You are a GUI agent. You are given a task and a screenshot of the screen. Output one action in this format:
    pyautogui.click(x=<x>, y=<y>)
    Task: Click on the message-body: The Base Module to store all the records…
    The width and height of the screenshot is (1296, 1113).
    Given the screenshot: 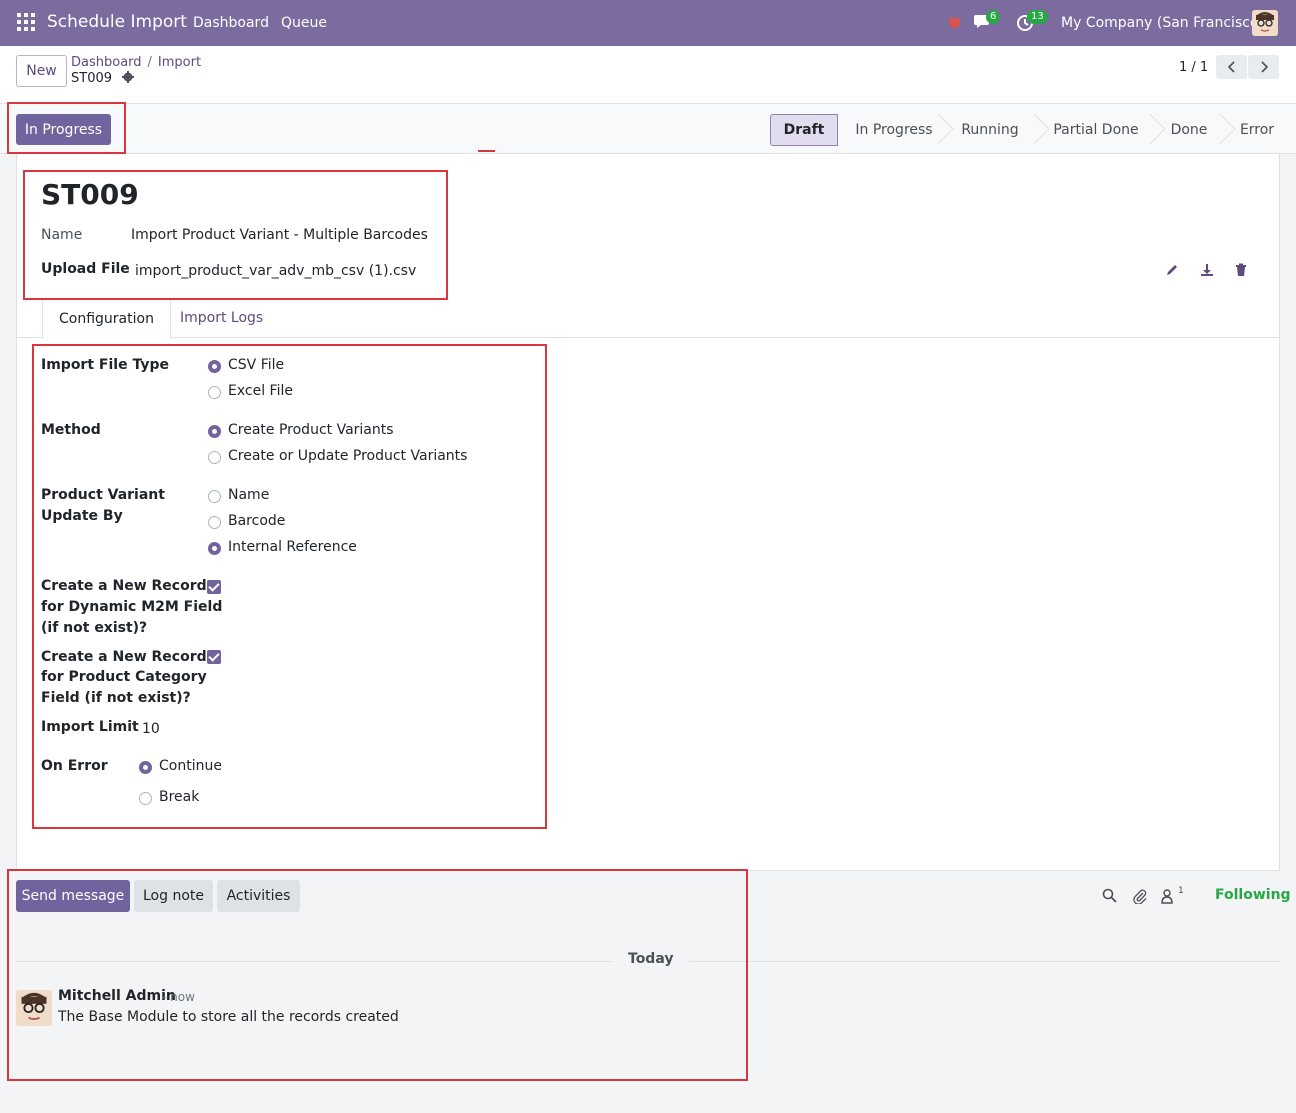 What is the action you would take?
    pyautogui.click(x=228, y=1017)
    